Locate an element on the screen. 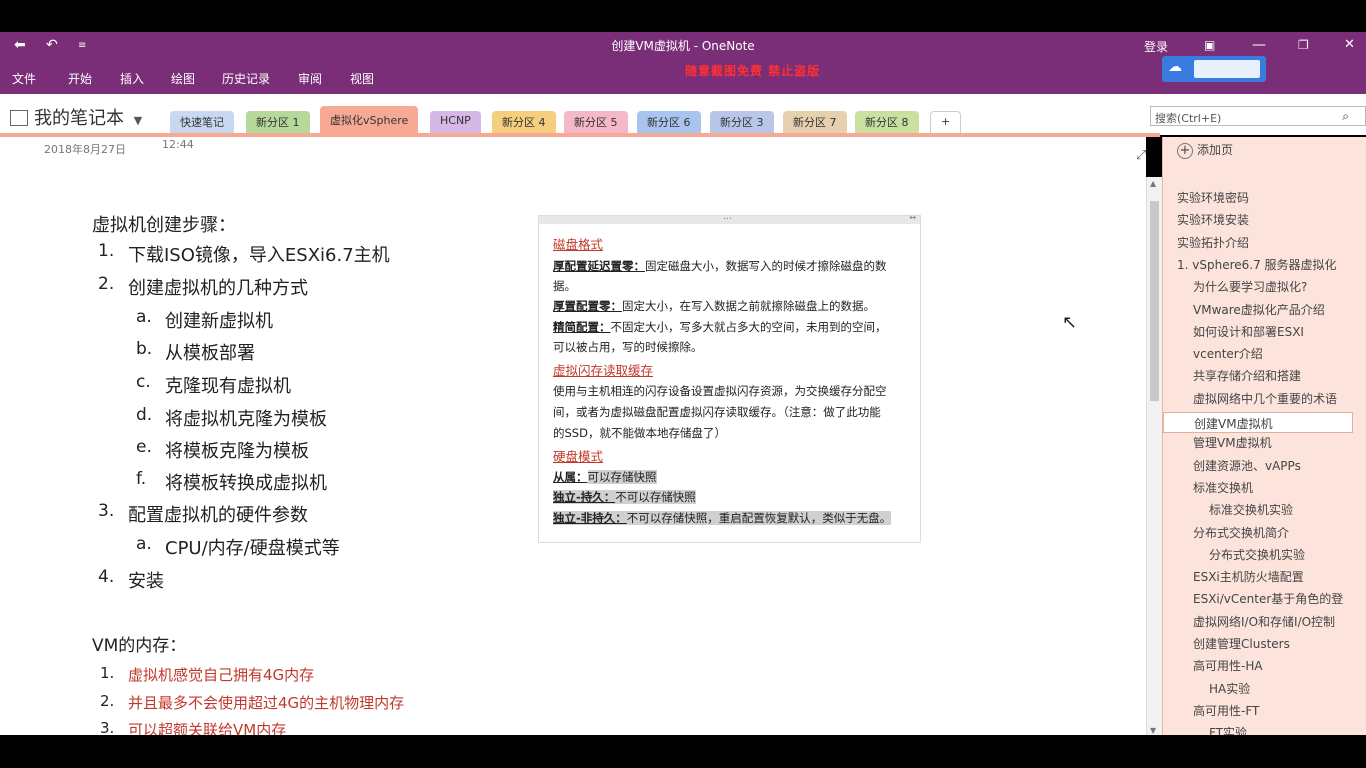 The height and width of the screenshot is (768, 1366). step-number: 2. is located at coordinates (106, 284).